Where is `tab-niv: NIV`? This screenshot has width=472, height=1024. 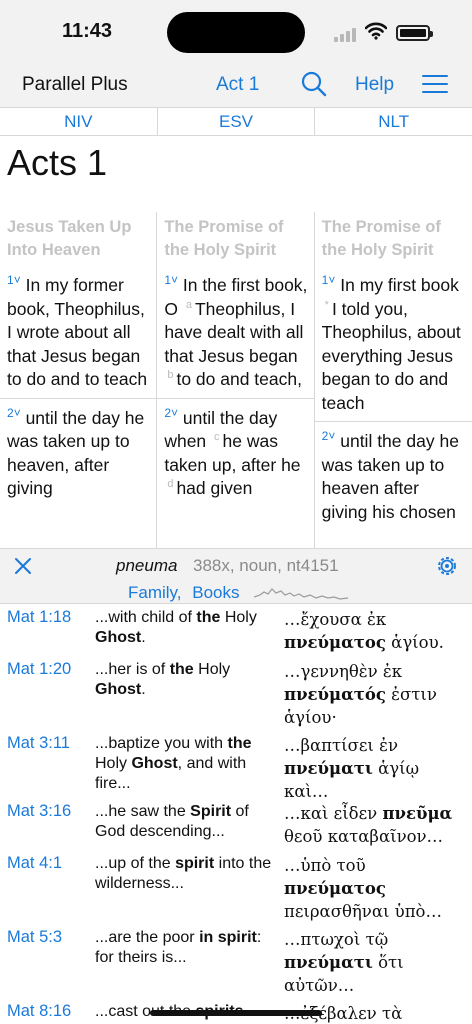 tab-niv: NIV is located at coordinates (79, 121).